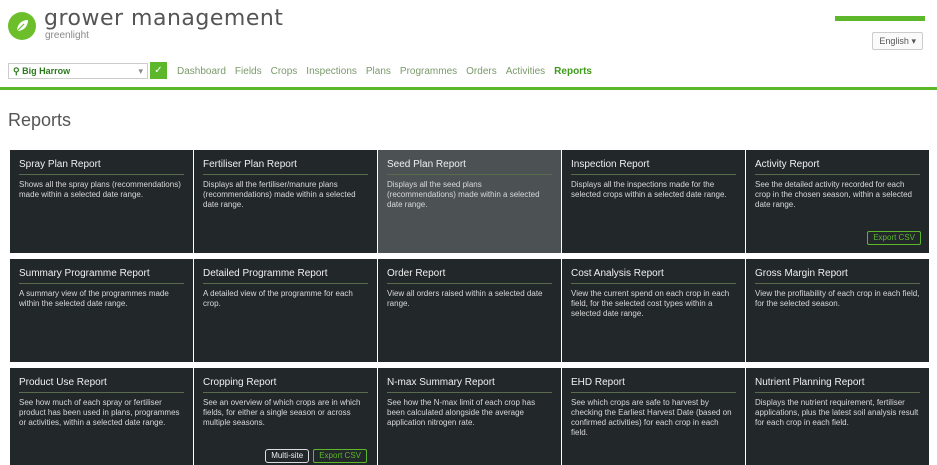  Describe the element at coordinates (22, 26) in the screenshot. I see `leaf-icon` at that location.